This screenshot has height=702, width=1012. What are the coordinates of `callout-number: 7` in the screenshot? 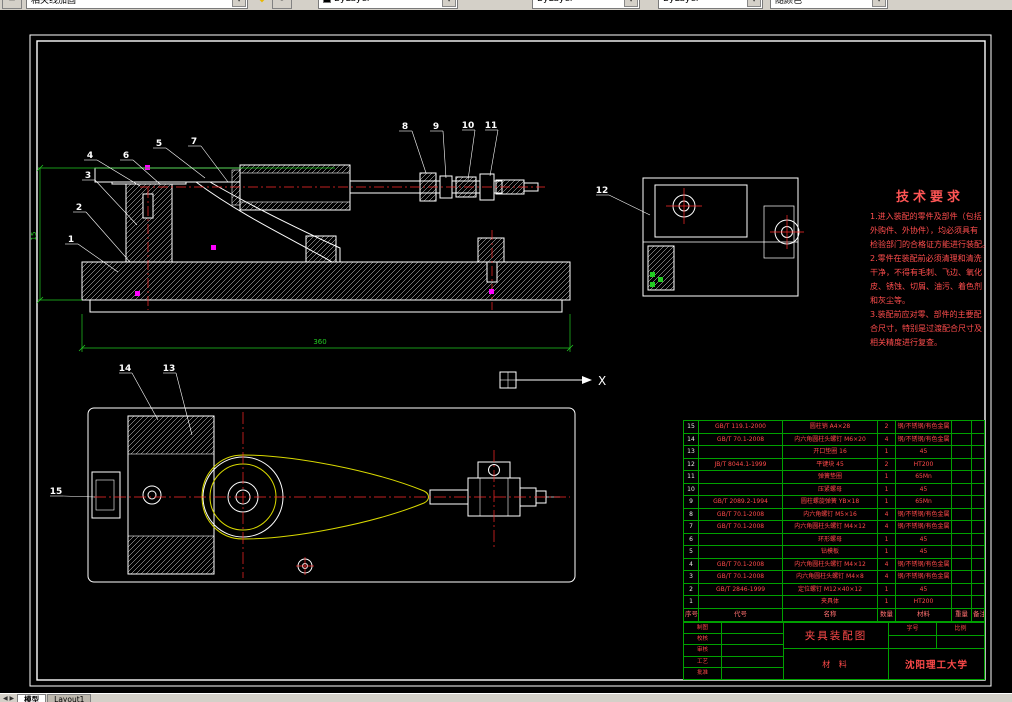 It's located at (194, 142).